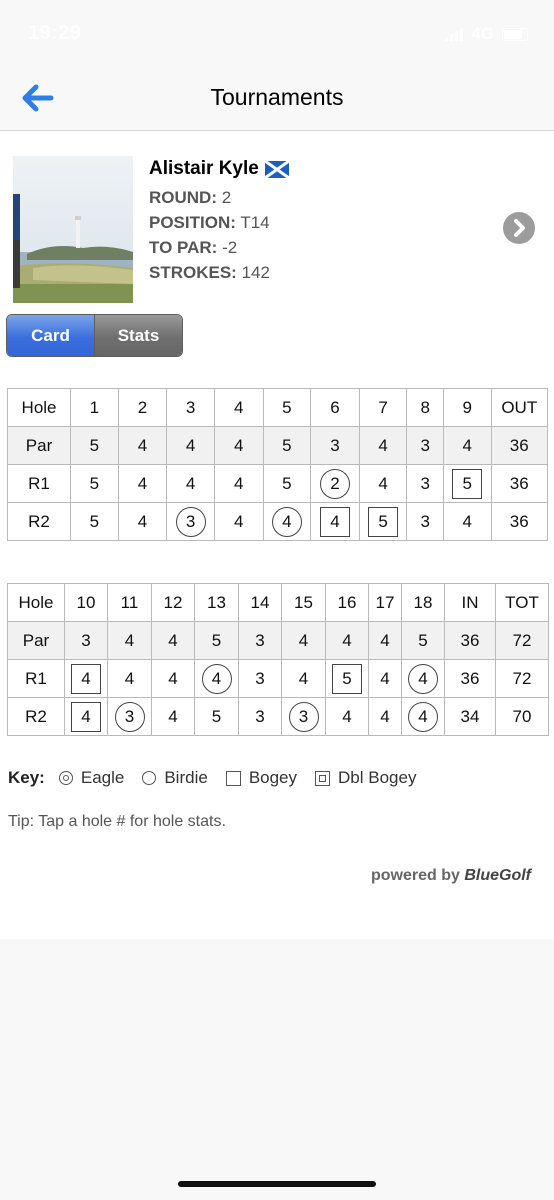 The image size is (554, 1200). What do you see at coordinates (497, 875) in the screenshot?
I see `bluegolf-brand: BlueGolf` at bounding box center [497, 875].